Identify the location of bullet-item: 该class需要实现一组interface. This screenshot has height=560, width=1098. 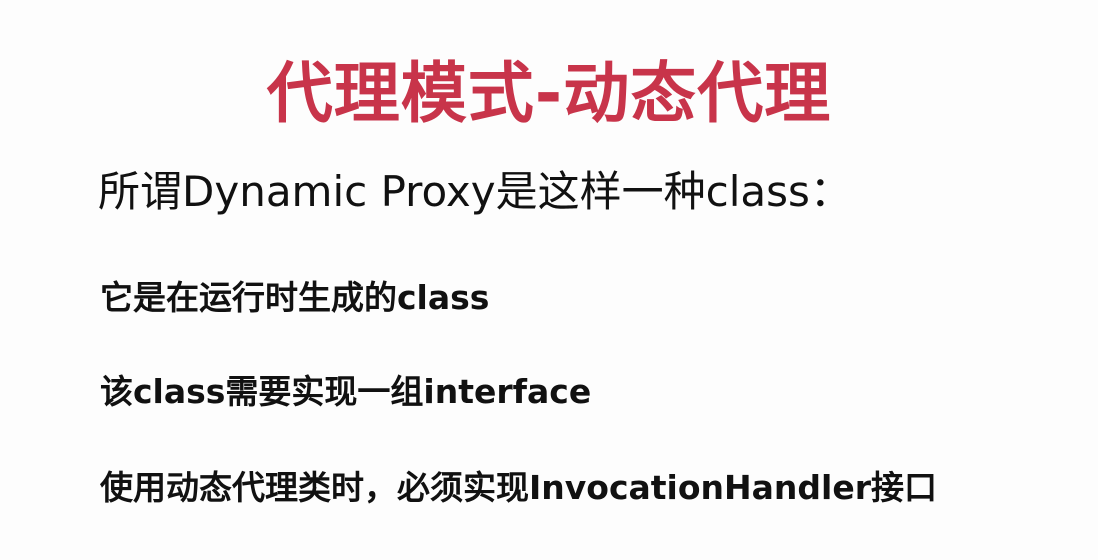
(346, 391).